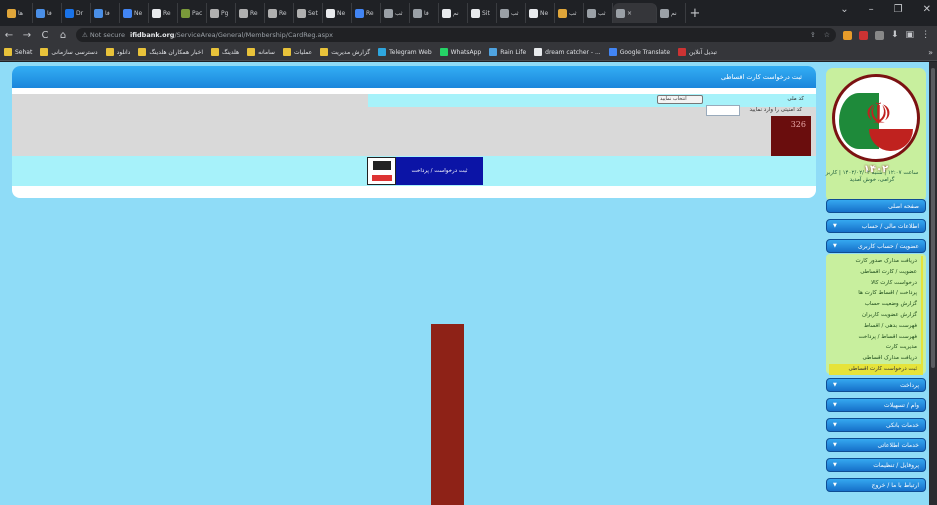 This screenshot has width=937, height=505. Describe the element at coordinates (18, 13) in the screenshot. I see `tab: ها` at that location.